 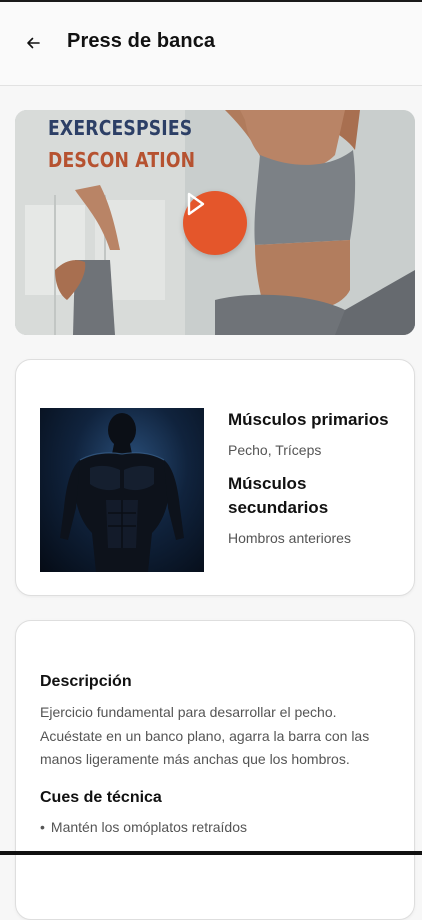 What do you see at coordinates (122, 490) in the screenshot?
I see `muscle-anatomy-image` at bounding box center [122, 490].